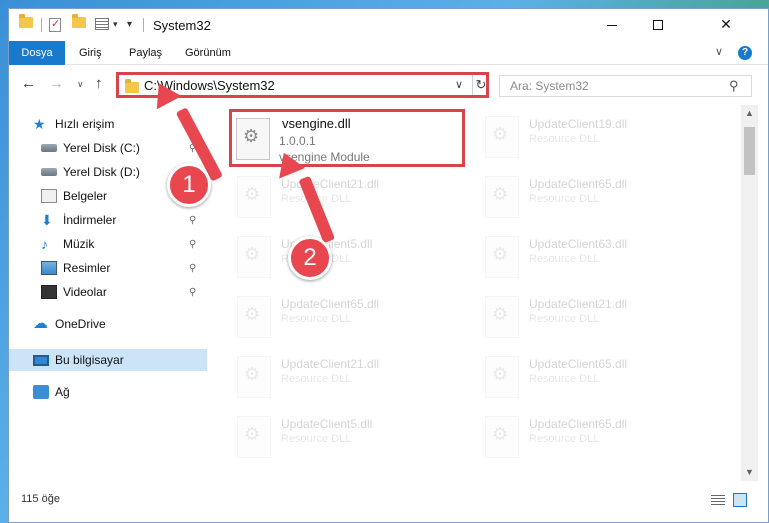 This screenshot has height=523, width=769. Describe the element at coordinates (90, 53) in the screenshot. I see `tab-home: Giriş` at that location.